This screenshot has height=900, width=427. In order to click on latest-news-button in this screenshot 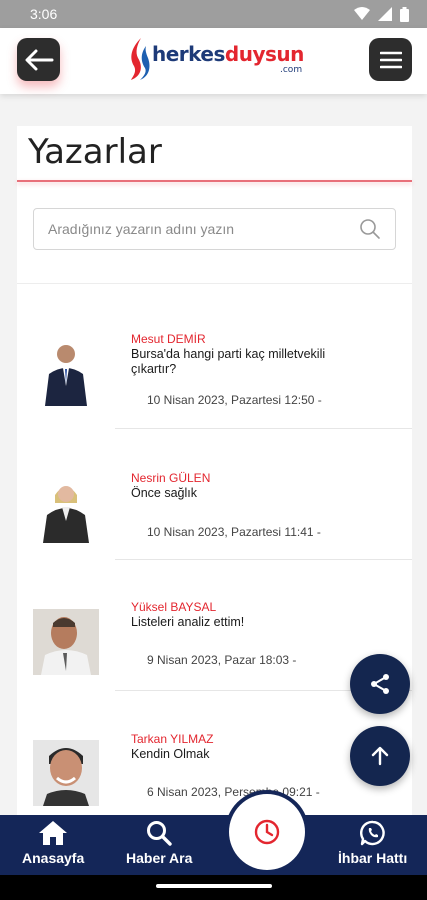, I will do `click(267, 832)`.